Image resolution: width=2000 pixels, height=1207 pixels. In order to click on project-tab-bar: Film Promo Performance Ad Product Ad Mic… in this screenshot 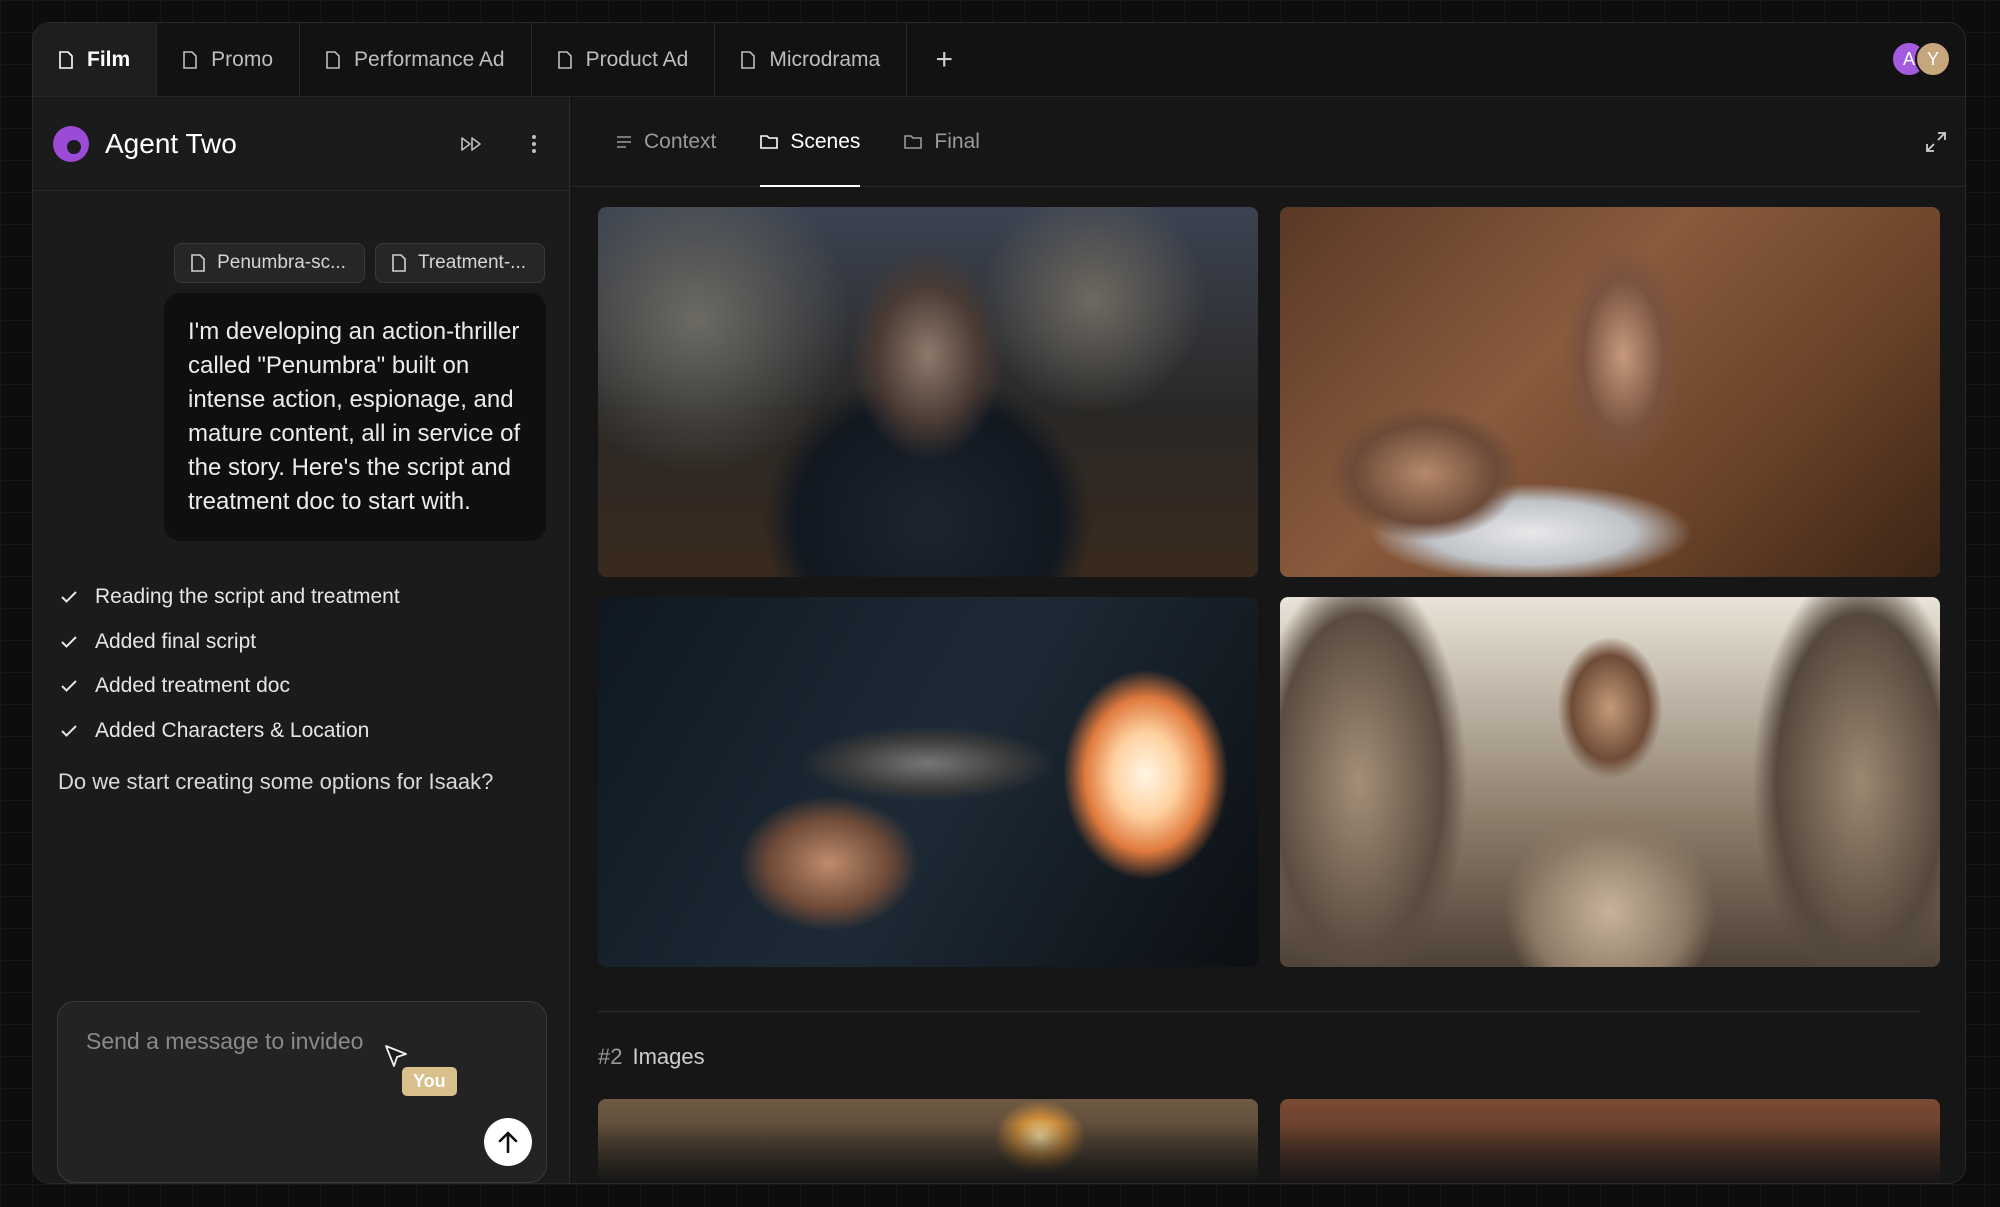, I will do `click(999, 60)`.